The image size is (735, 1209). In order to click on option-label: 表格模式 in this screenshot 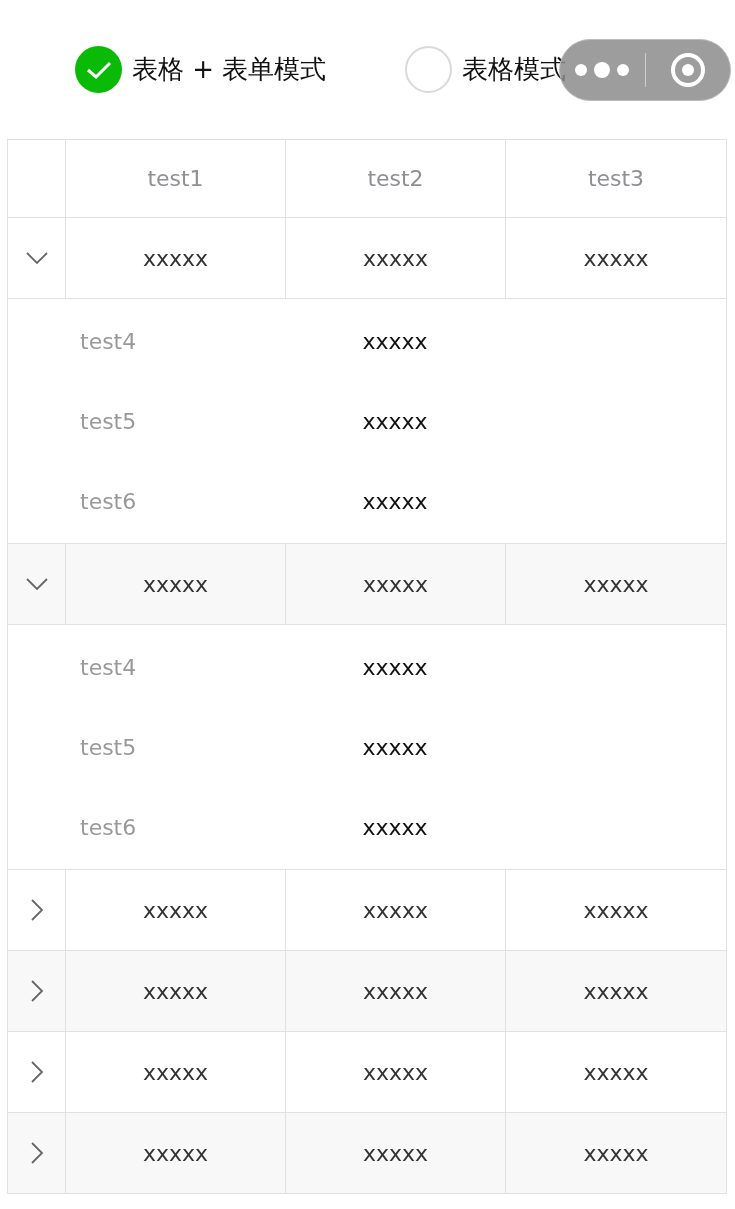, I will do `click(514, 69)`.